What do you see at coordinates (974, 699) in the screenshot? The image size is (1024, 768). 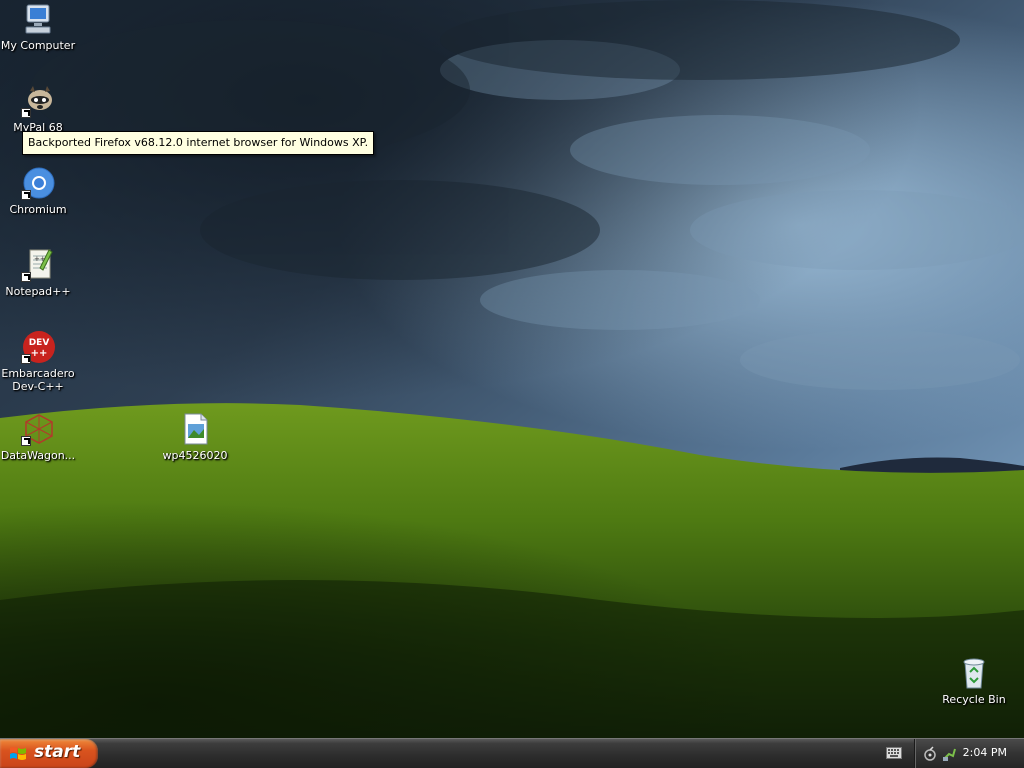 I see `desktop-icon-label: Recycle Bin` at bounding box center [974, 699].